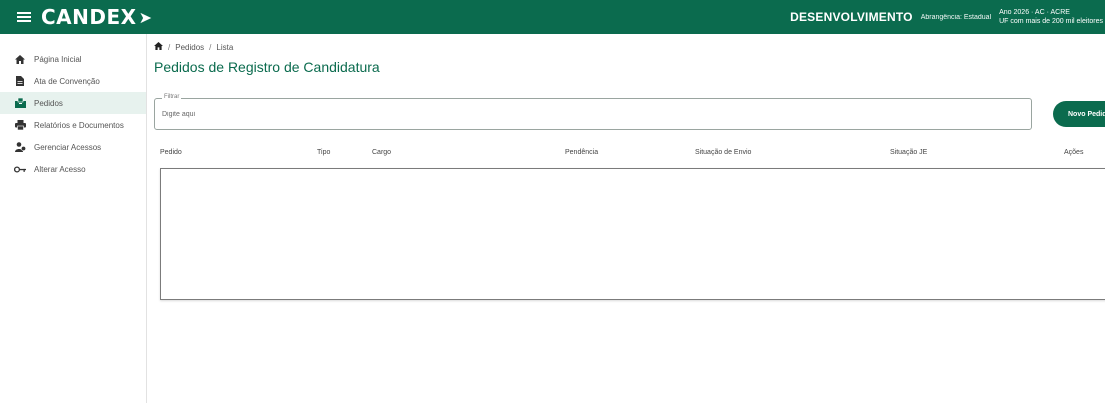 This screenshot has width=1105, height=403. Describe the element at coordinates (89, 17) in the screenshot. I see `logo-text: CANDEX` at that location.